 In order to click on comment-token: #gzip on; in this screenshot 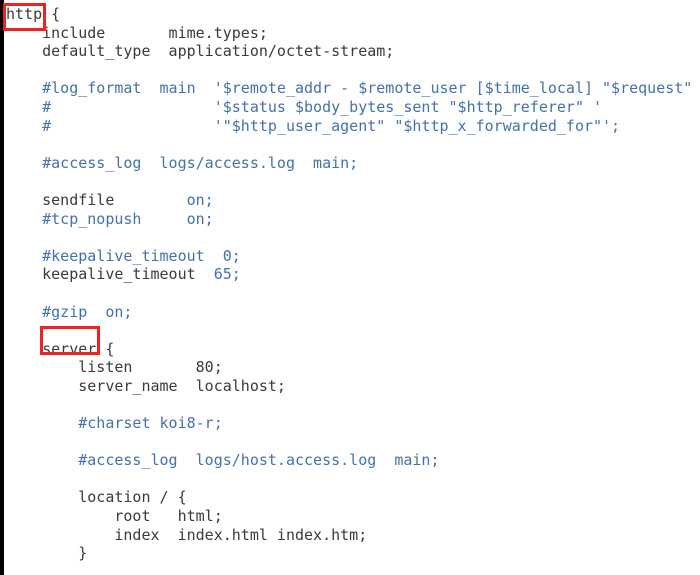, I will do `click(69, 311)`.